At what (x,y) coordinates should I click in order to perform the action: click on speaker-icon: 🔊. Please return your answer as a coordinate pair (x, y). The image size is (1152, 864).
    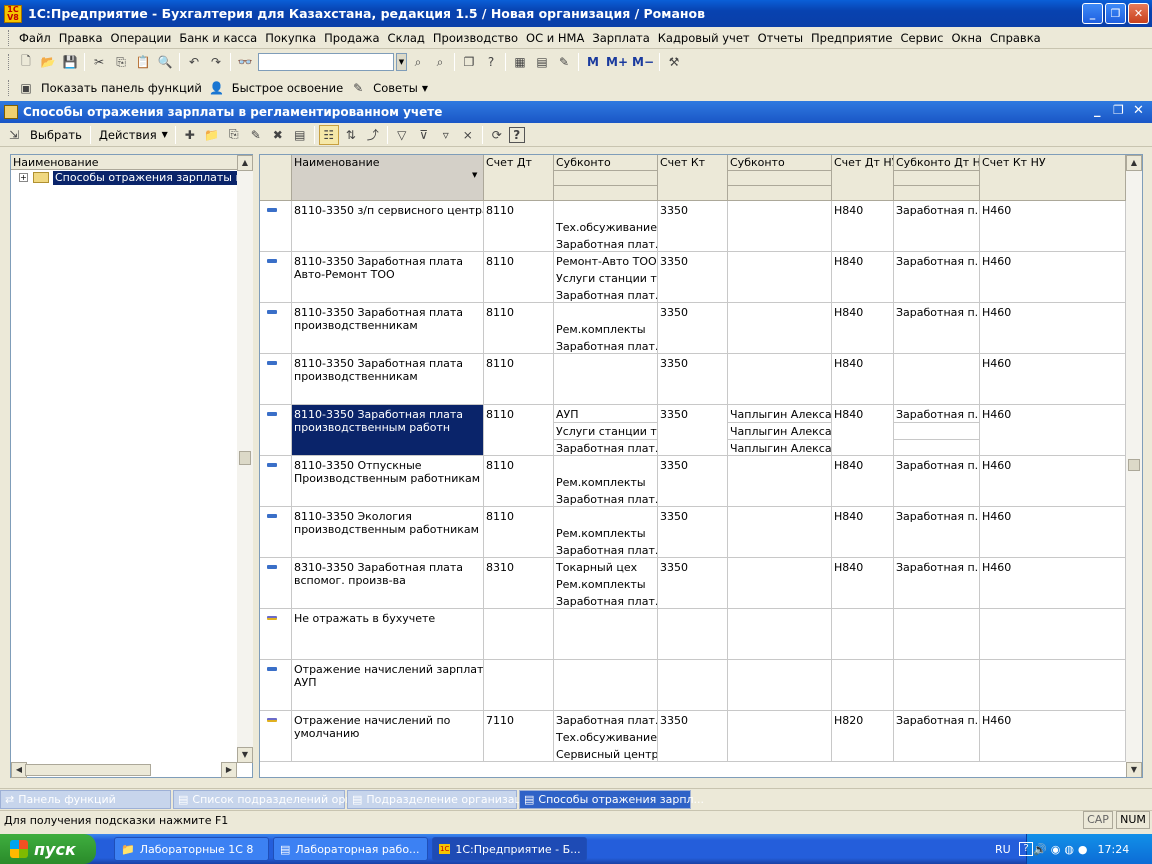
    Looking at the image, I should click on (1040, 849).